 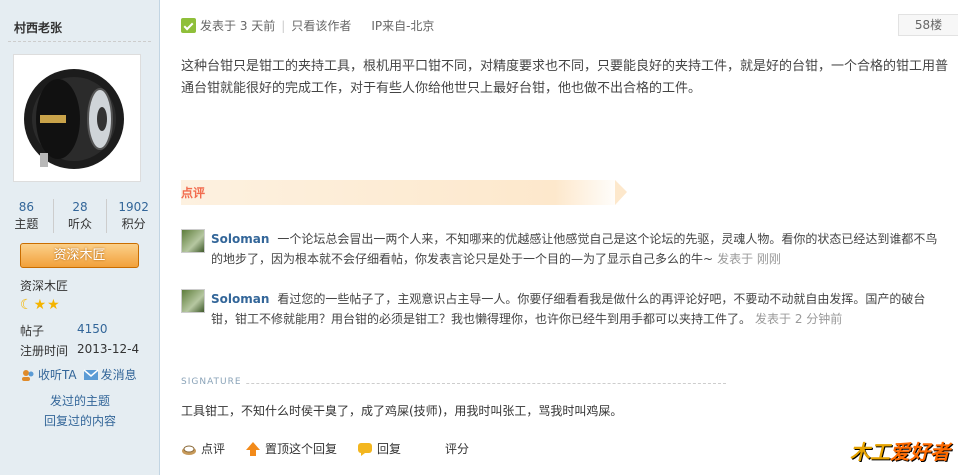 I want to click on review-label: 点评, so click(x=213, y=448).